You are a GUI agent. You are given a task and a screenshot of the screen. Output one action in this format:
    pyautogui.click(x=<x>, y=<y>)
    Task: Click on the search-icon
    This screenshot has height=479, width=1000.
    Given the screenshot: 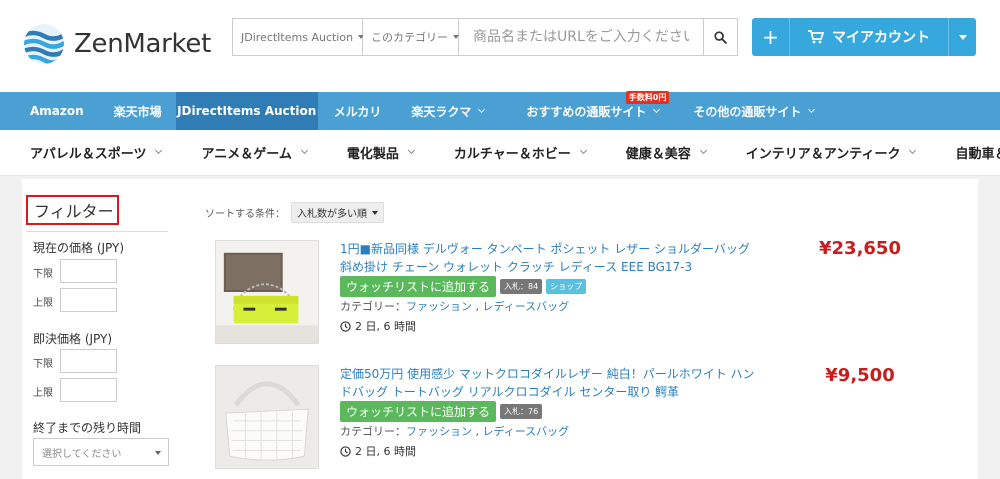 What is the action you would take?
    pyautogui.click(x=720, y=37)
    